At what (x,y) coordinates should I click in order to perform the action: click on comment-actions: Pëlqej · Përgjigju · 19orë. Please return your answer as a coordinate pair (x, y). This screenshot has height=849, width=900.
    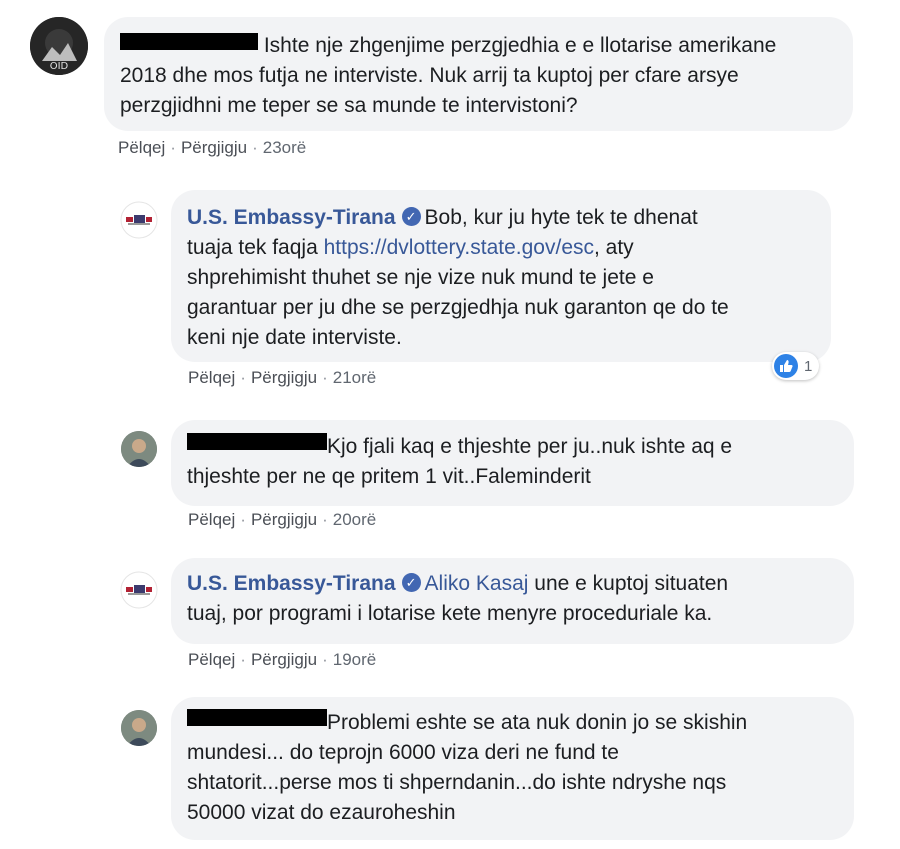
    Looking at the image, I should click on (282, 659).